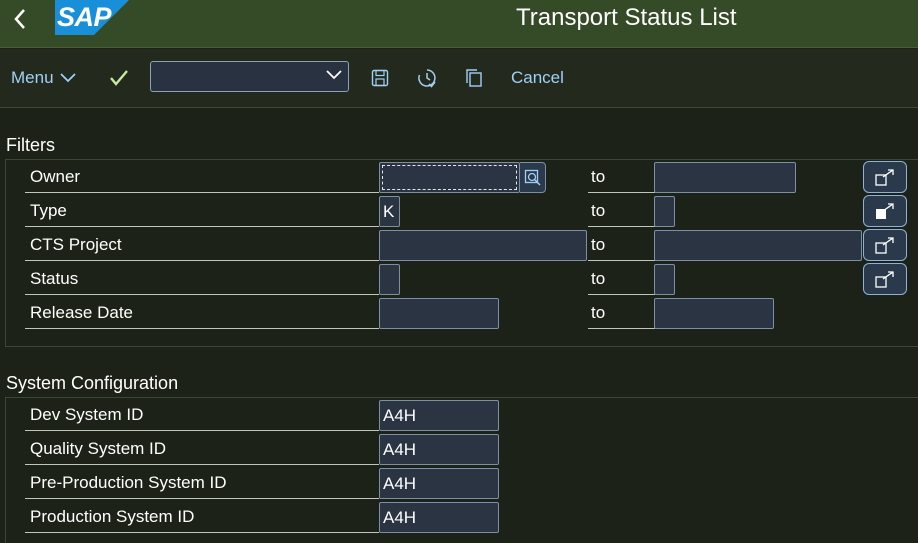  I want to click on sap-logo-text: SAP, so click(84, 17).